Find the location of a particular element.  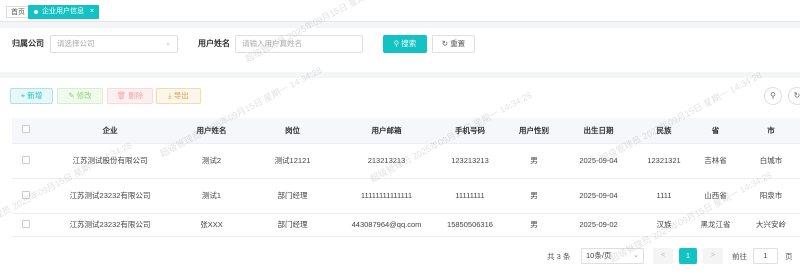

search-button: ⚲ 搜索 is located at coordinates (405, 44).